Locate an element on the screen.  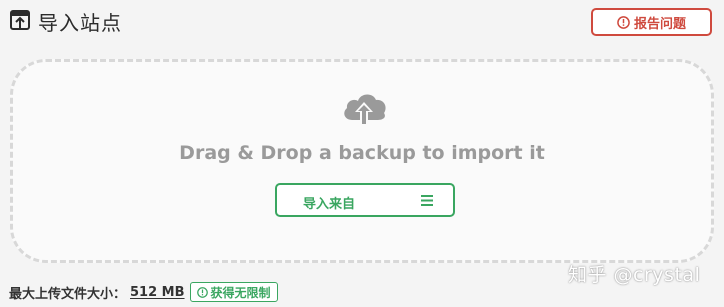
upload-limit-footer: 最大上传文件大小： 512 MB 获得无限制 is located at coordinates (143, 292).